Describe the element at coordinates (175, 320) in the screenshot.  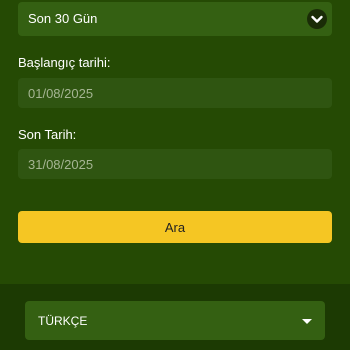
I see `language-select: TÜRKÇE` at that location.